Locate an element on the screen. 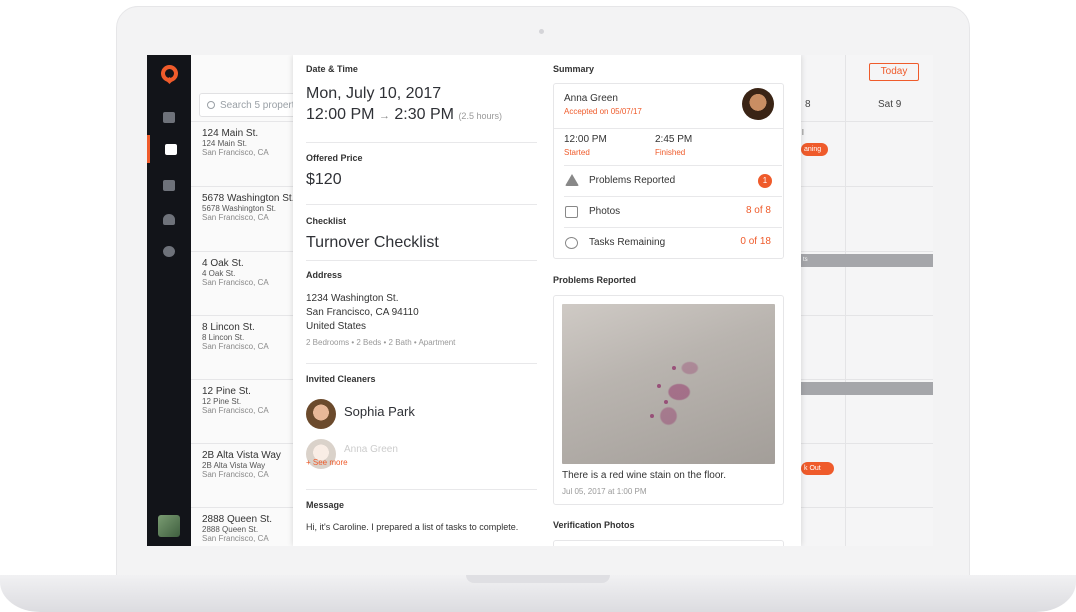 The image size is (1076, 612). user-avatar is located at coordinates (169, 526).